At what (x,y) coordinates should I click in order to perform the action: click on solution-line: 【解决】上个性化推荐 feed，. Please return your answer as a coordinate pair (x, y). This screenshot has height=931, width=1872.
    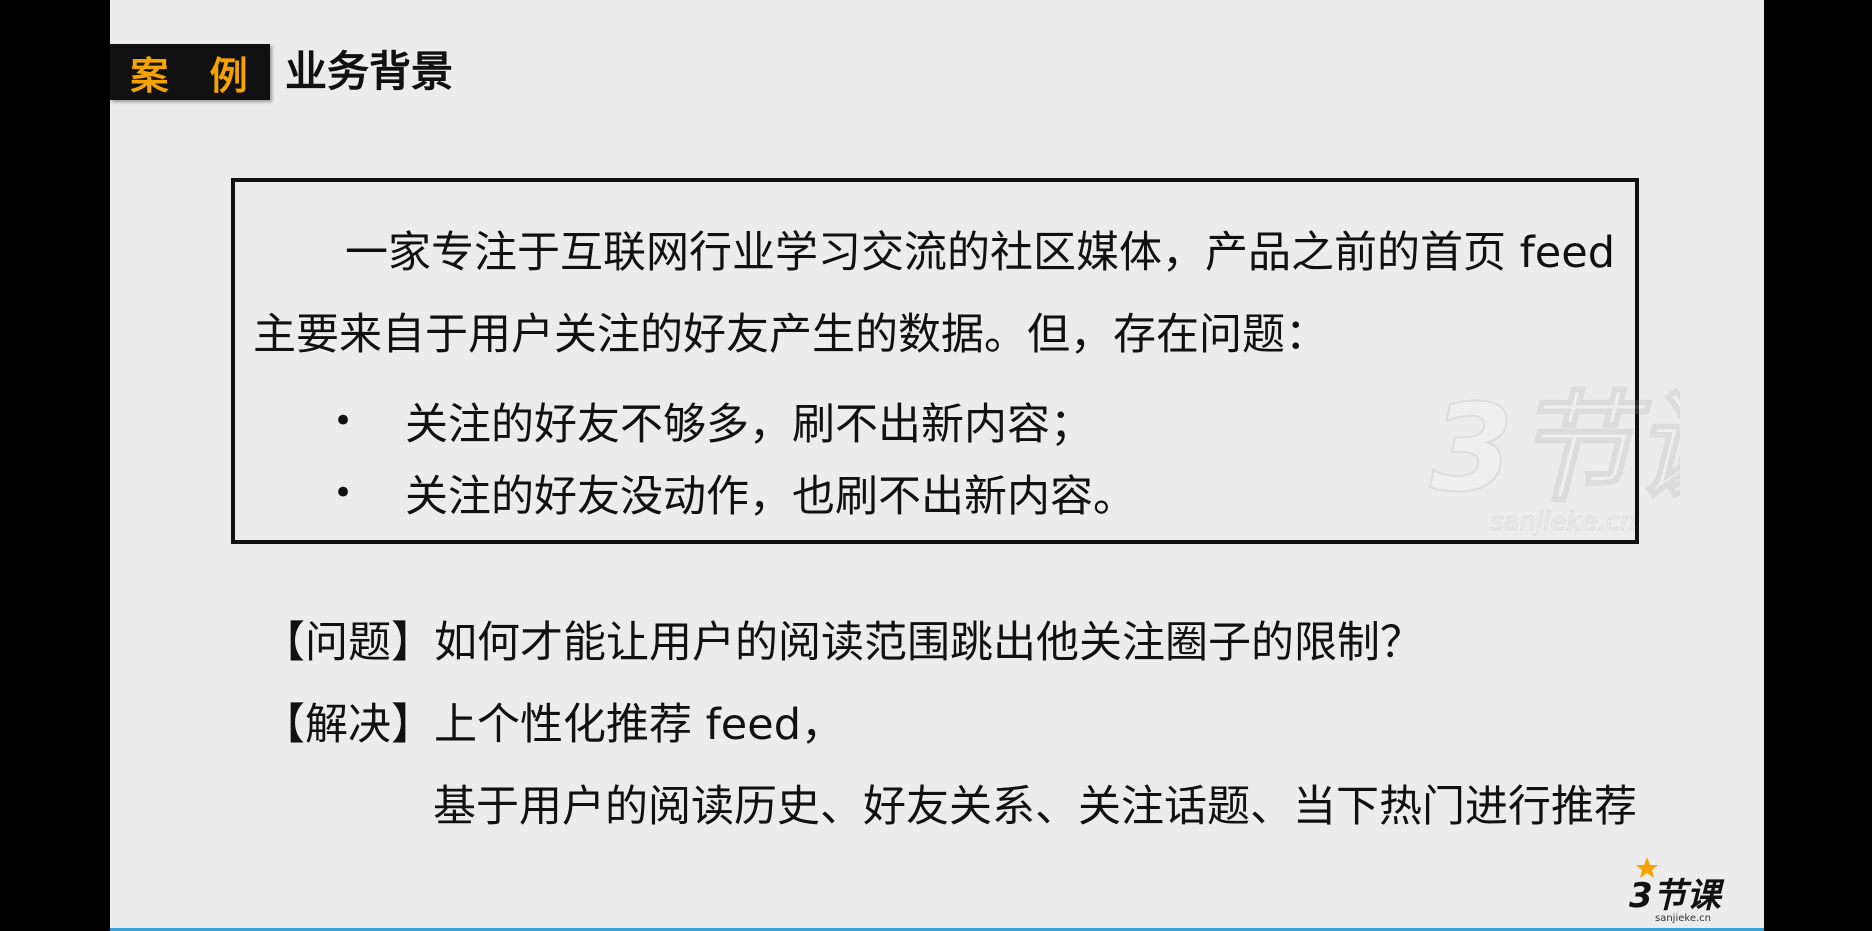
    Looking at the image, I should click on (553, 721).